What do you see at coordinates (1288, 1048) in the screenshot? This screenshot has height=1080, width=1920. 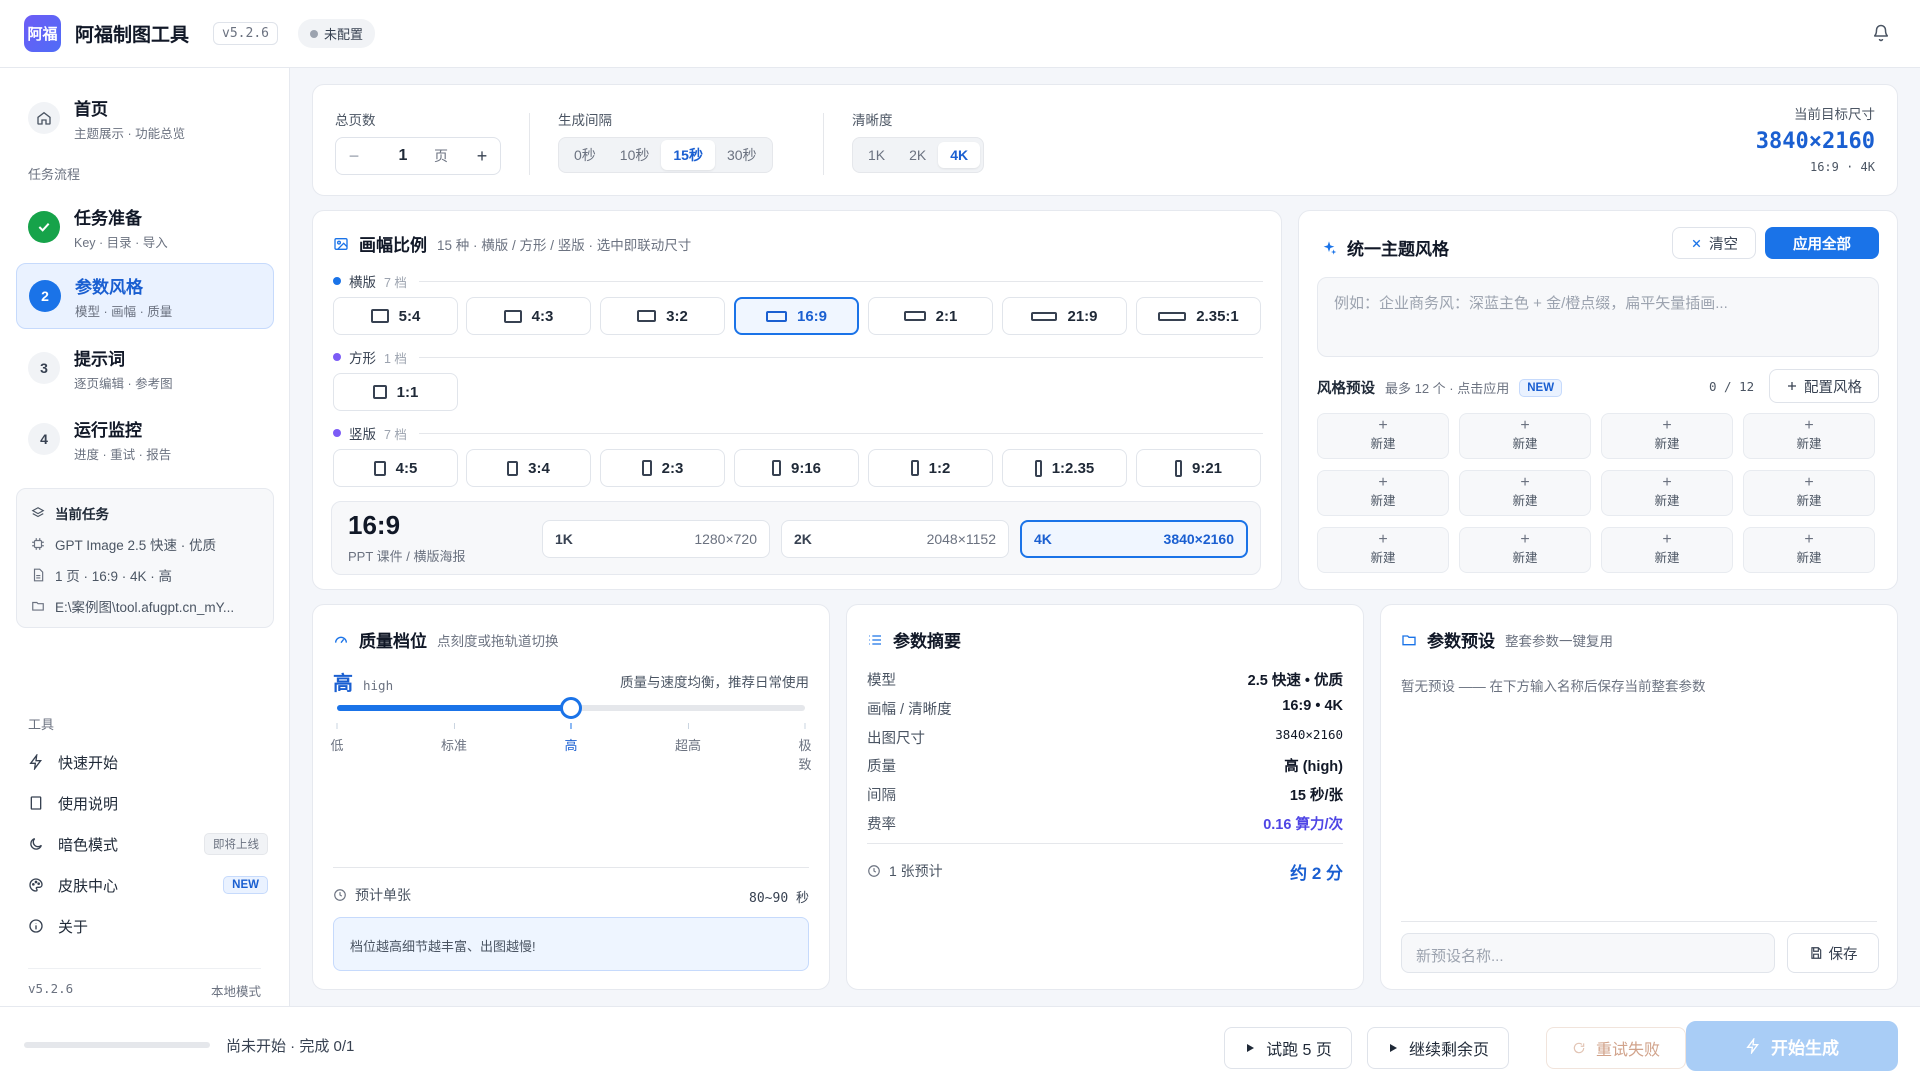 I see `trial-run-button: 试跑 5 页` at bounding box center [1288, 1048].